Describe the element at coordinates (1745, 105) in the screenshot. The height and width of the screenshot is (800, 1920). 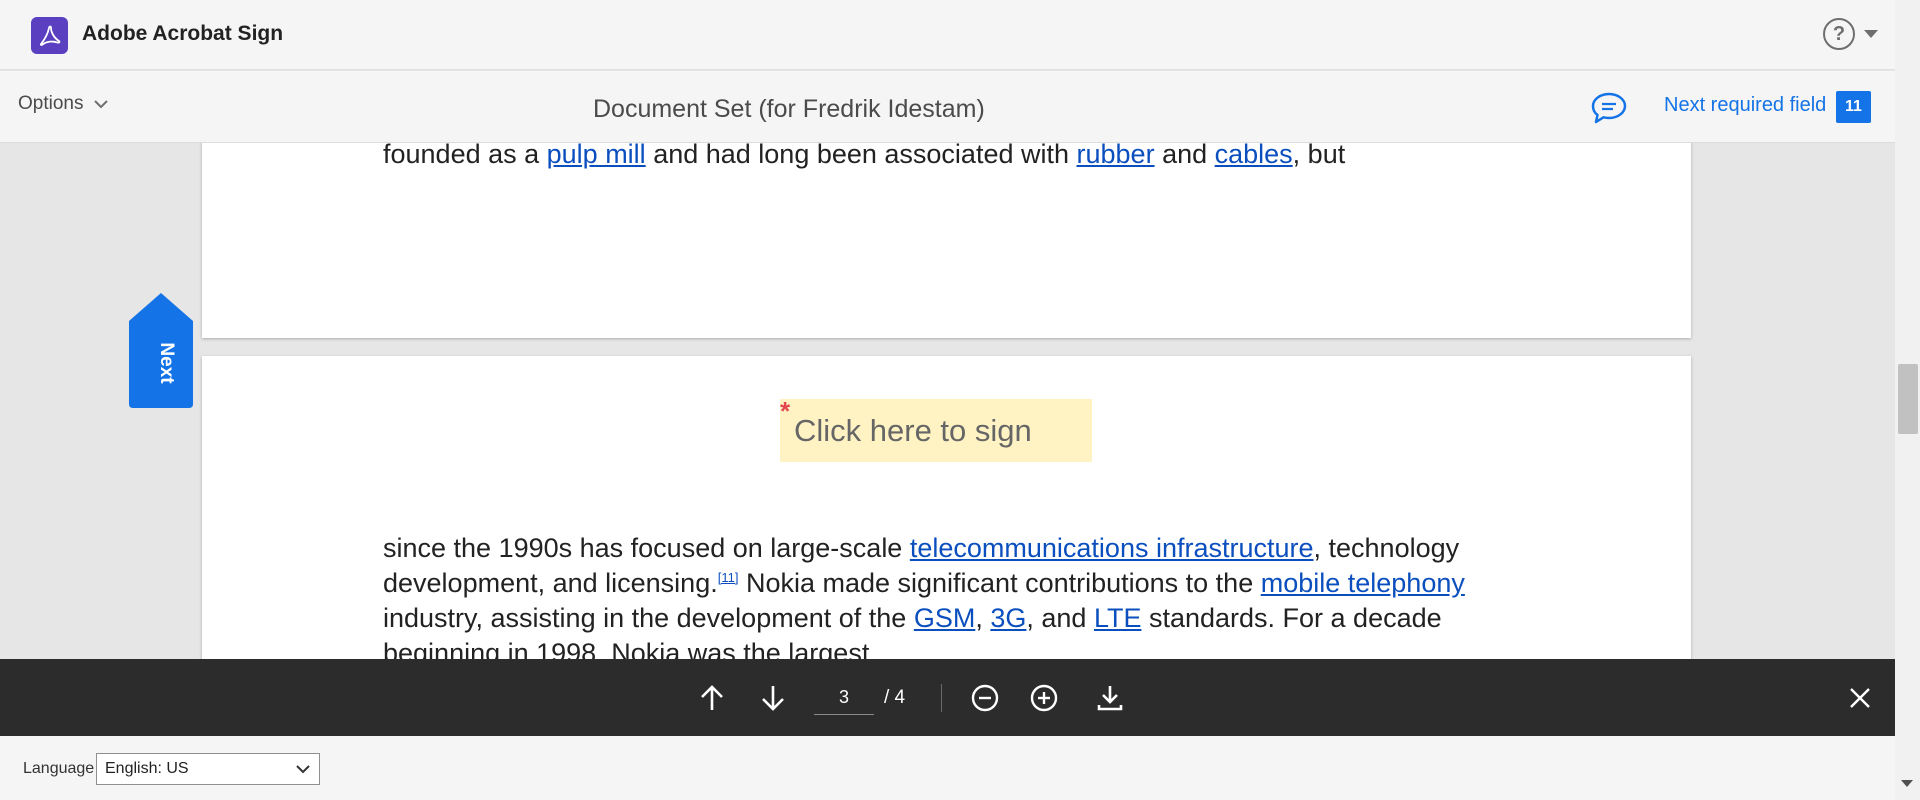
I see `next-required-field-link: Next required field` at that location.